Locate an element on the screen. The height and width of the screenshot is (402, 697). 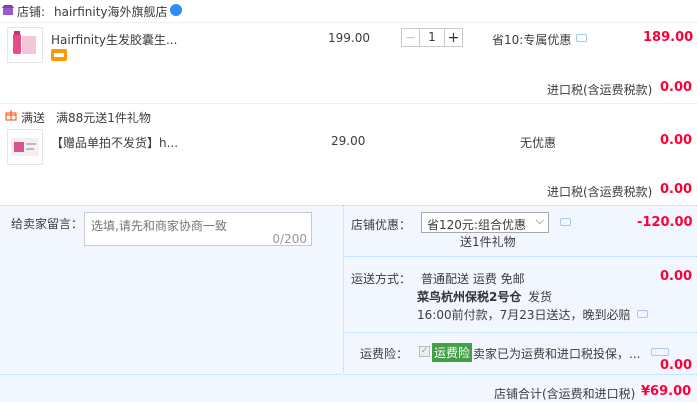
quantity-stepper: − 1 + is located at coordinates (432, 37).